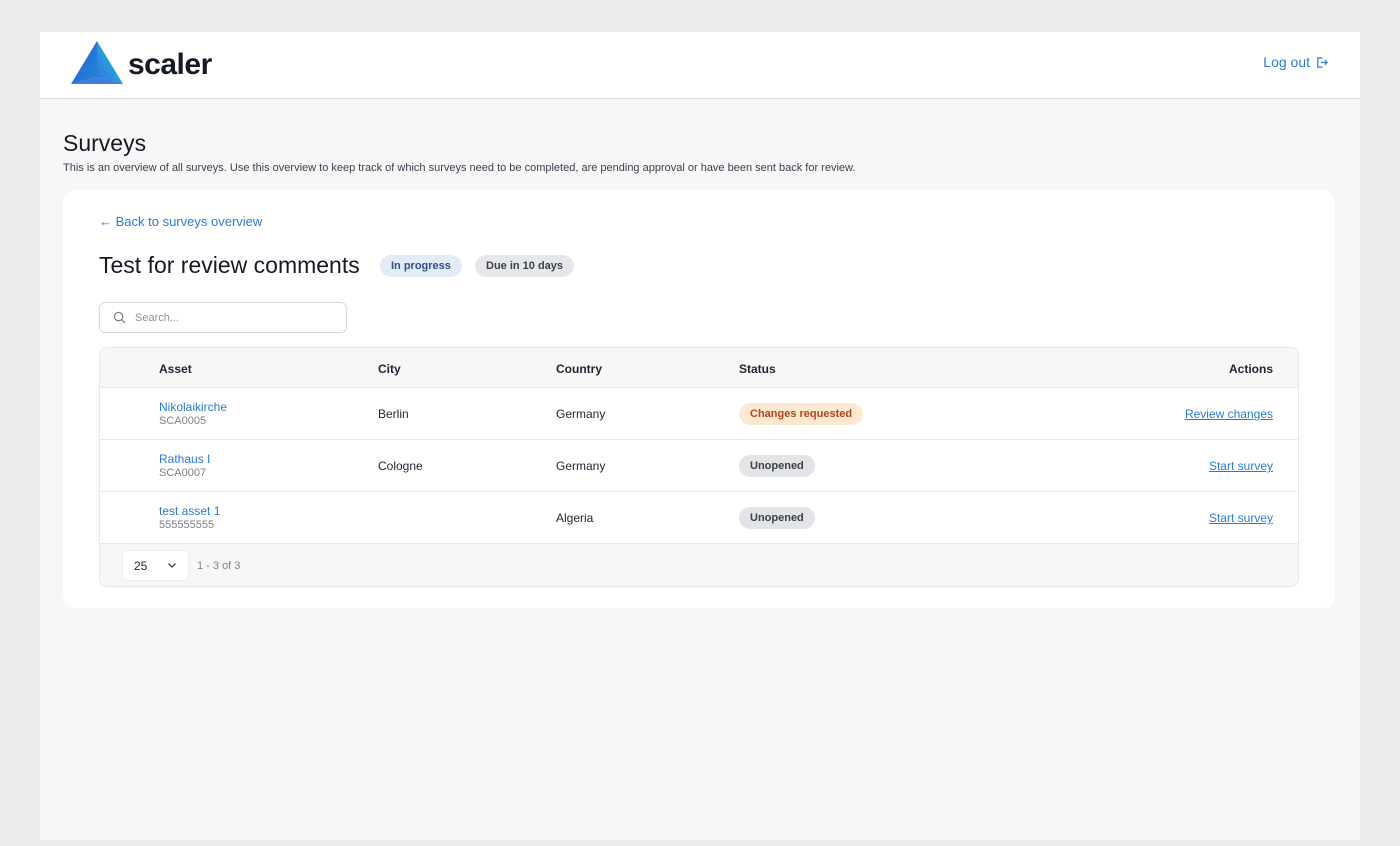 This screenshot has width=1400, height=846. What do you see at coordinates (1229, 414) in the screenshot?
I see `review-changes-link: Review changes` at bounding box center [1229, 414].